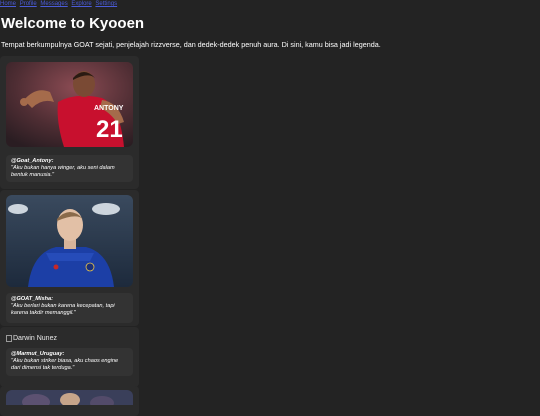  What do you see at coordinates (35, 338) in the screenshot?
I see `image-alt-text: Darwin Nunez` at bounding box center [35, 338].